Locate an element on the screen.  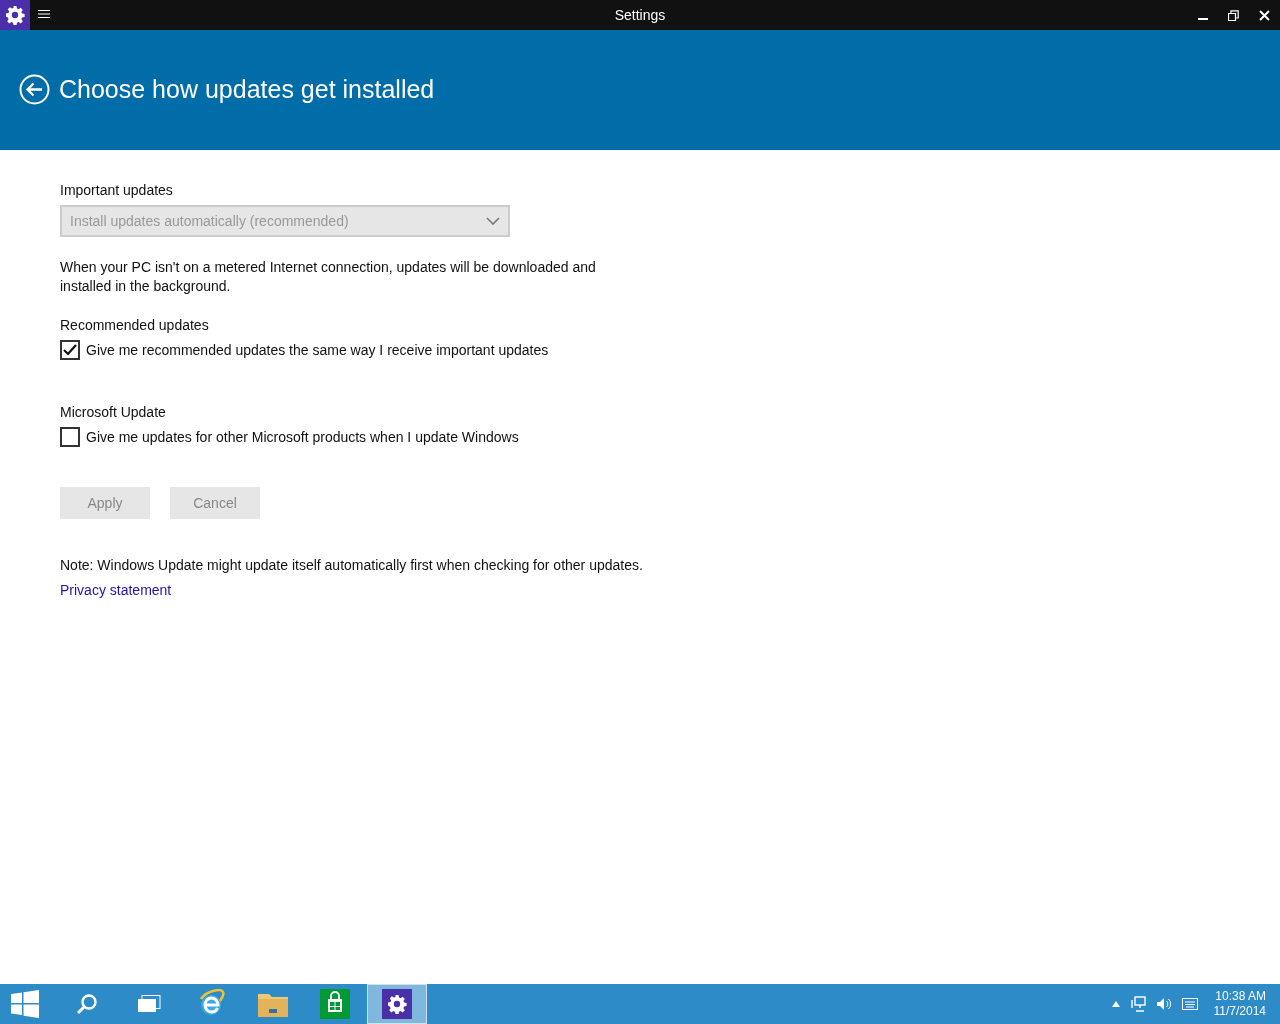
search-icon is located at coordinates (87, 1004).